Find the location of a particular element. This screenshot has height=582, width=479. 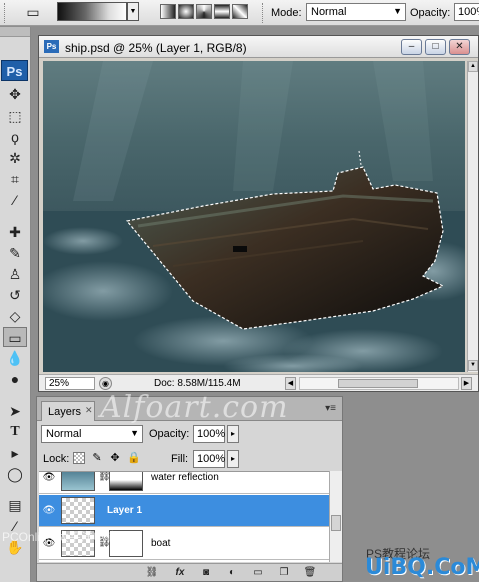

horizontal-scroll-thumb is located at coordinates (378, 383).